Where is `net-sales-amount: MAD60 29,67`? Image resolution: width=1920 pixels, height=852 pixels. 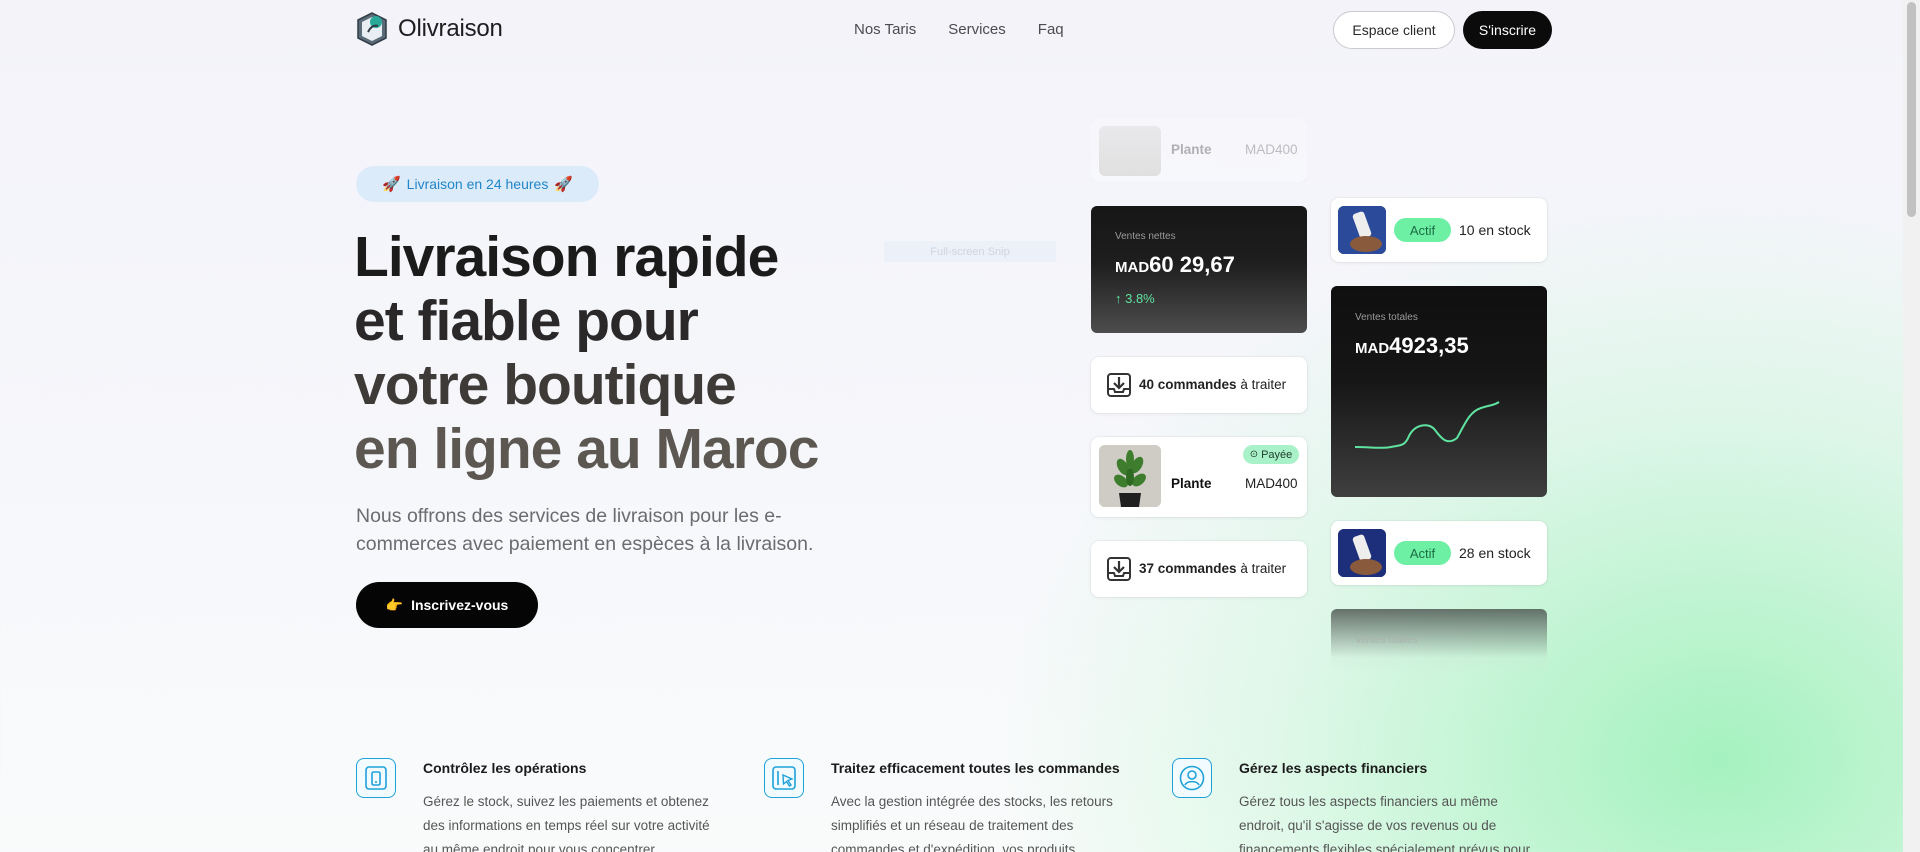 net-sales-amount: MAD60 29,67 is located at coordinates (1175, 265).